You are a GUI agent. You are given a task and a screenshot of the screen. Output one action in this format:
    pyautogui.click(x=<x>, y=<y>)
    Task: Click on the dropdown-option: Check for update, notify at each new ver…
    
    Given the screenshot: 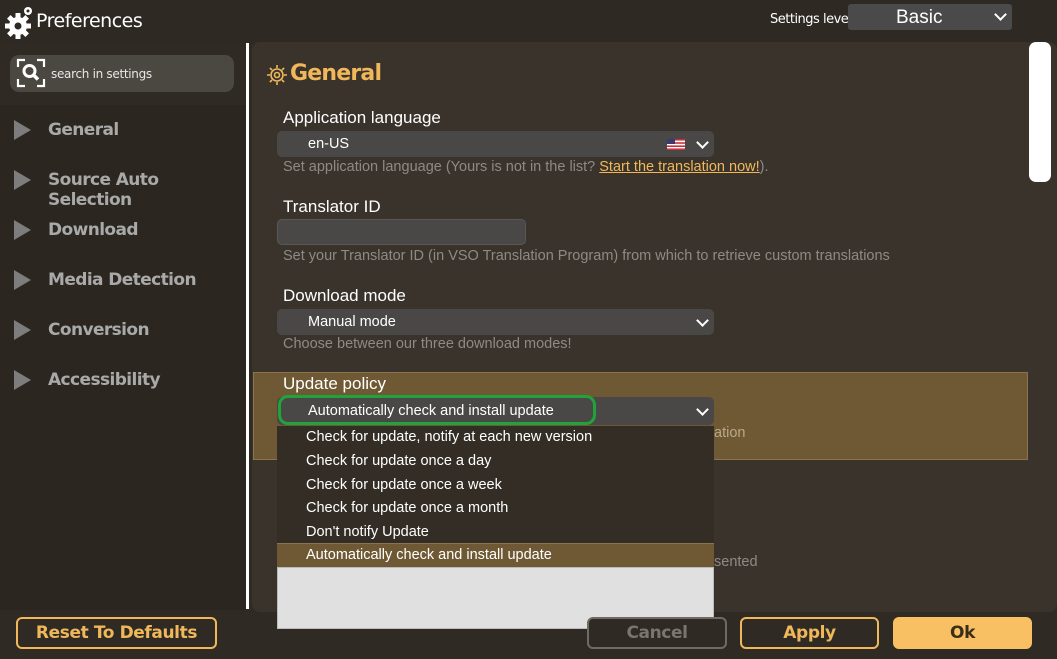 What is the action you would take?
    pyautogui.click(x=495, y=437)
    